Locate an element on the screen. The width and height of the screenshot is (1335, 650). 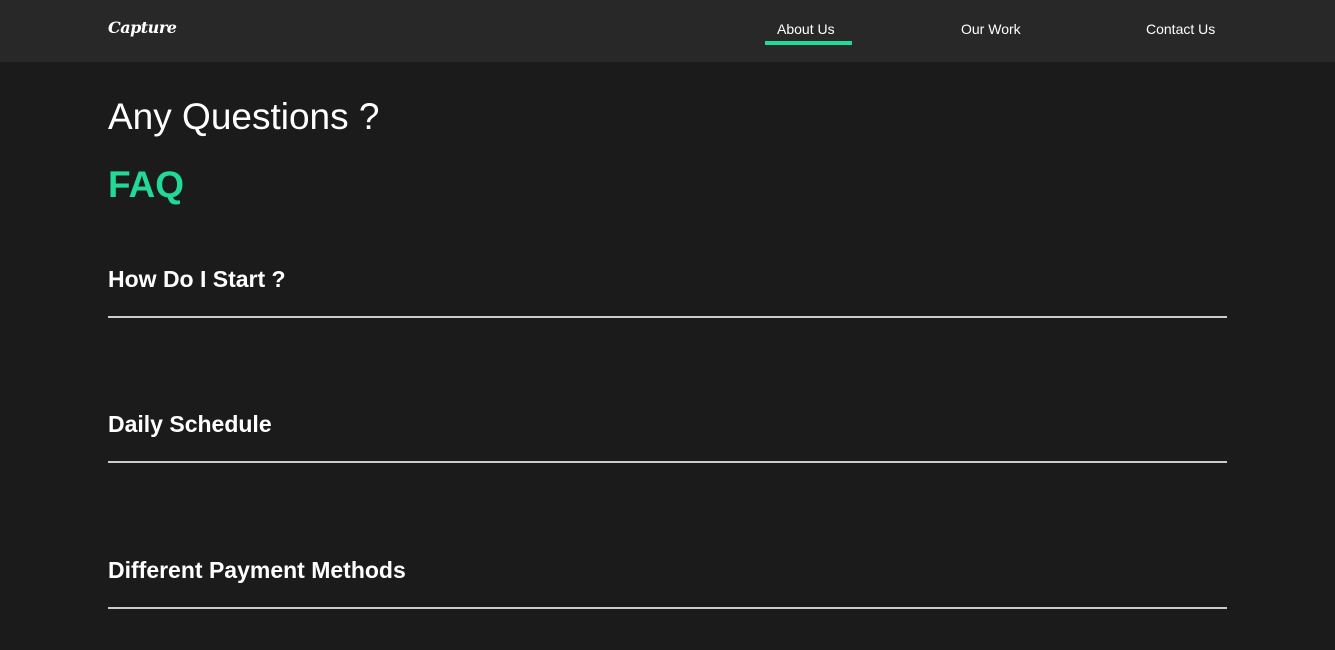
active-nav-indicator is located at coordinates (808, 43).